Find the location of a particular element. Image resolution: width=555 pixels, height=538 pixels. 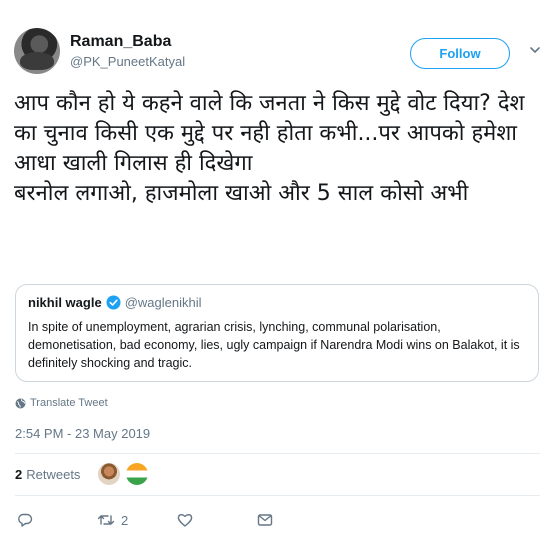

quoted-author-name: nikhil wagle is located at coordinates (65, 302).